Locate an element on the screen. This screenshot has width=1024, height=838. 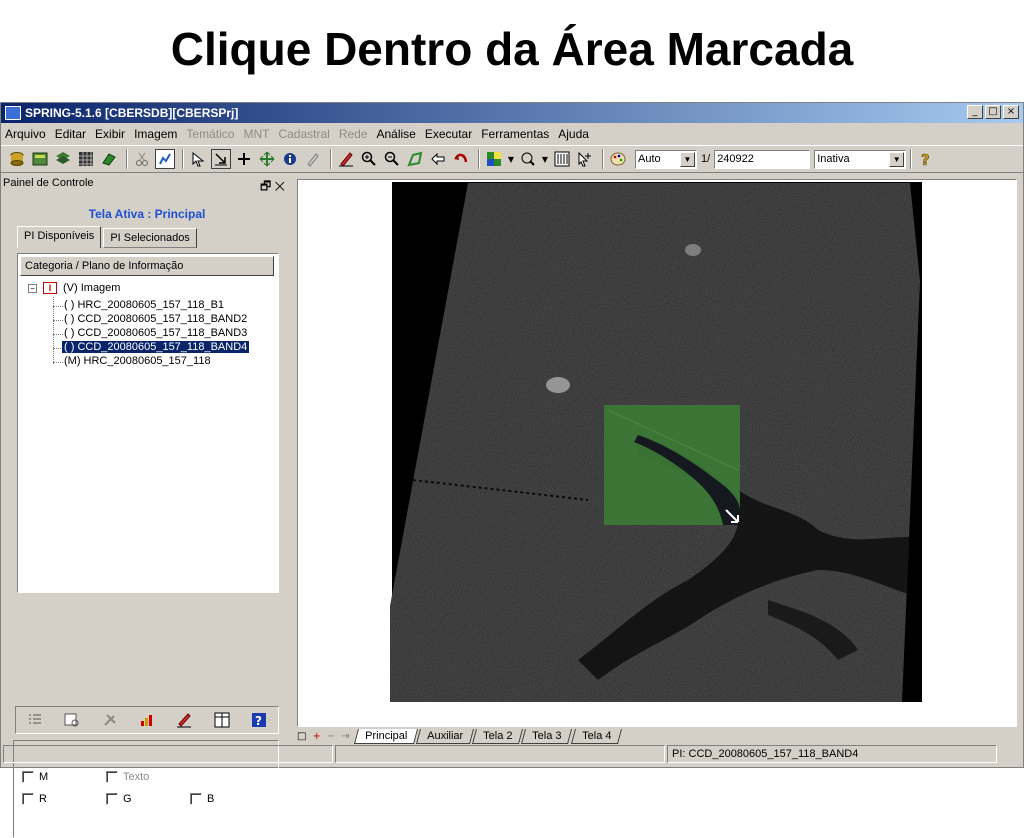
view-icon is located at coordinates (72, 720).